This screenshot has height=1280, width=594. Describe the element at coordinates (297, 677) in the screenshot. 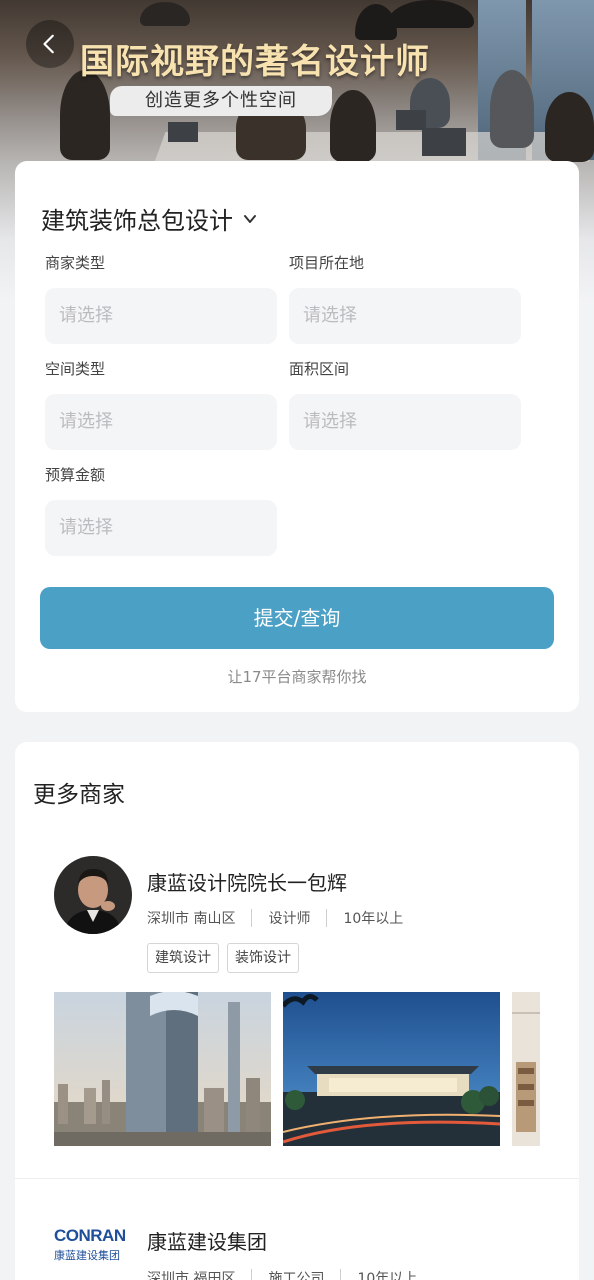

I see `helper-text: 让17平台商家帮你找` at that location.